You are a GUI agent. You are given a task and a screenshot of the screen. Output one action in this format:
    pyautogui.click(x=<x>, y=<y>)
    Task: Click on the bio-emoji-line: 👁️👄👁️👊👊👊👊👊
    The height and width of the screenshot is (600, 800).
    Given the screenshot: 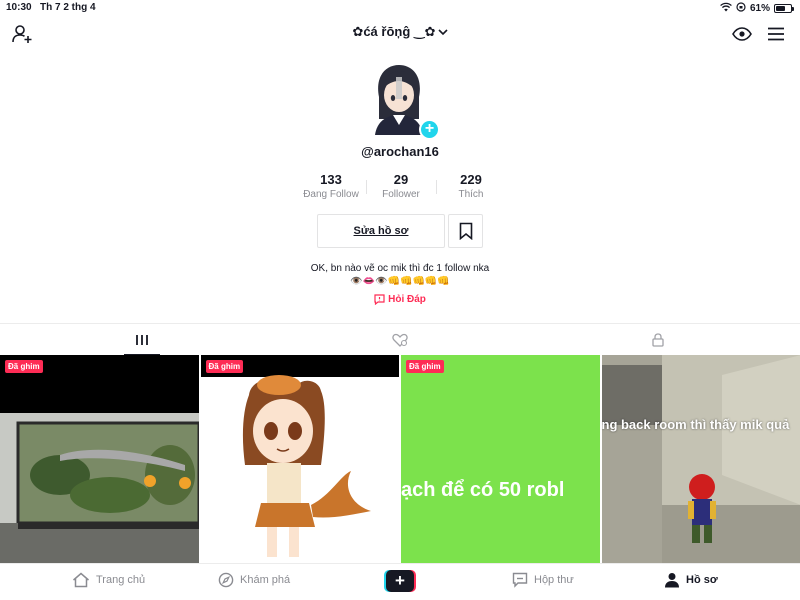 What is the action you would take?
    pyautogui.click(x=400, y=281)
    